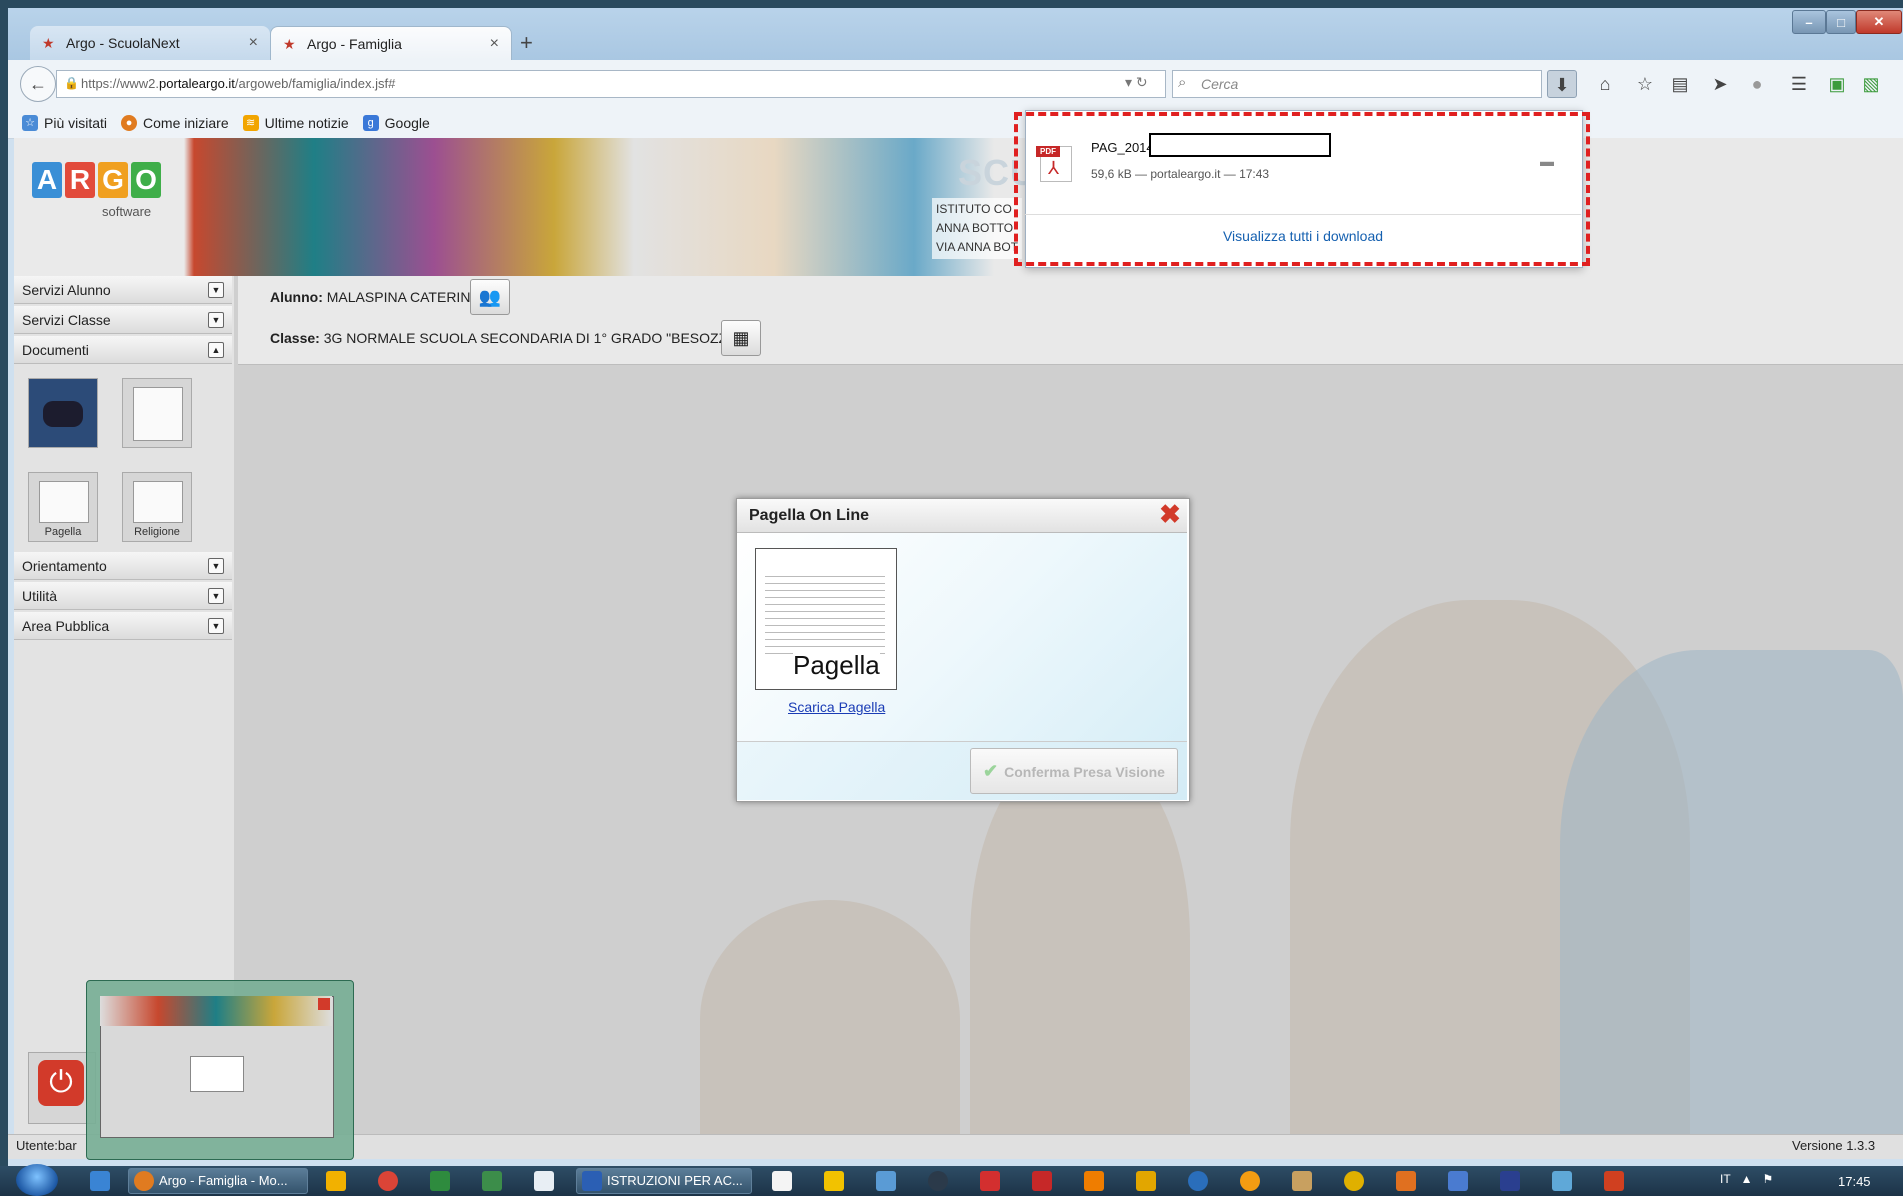 The image size is (1903, 1196). I want to click on internet-explorer-icon, so click(100, 1181).